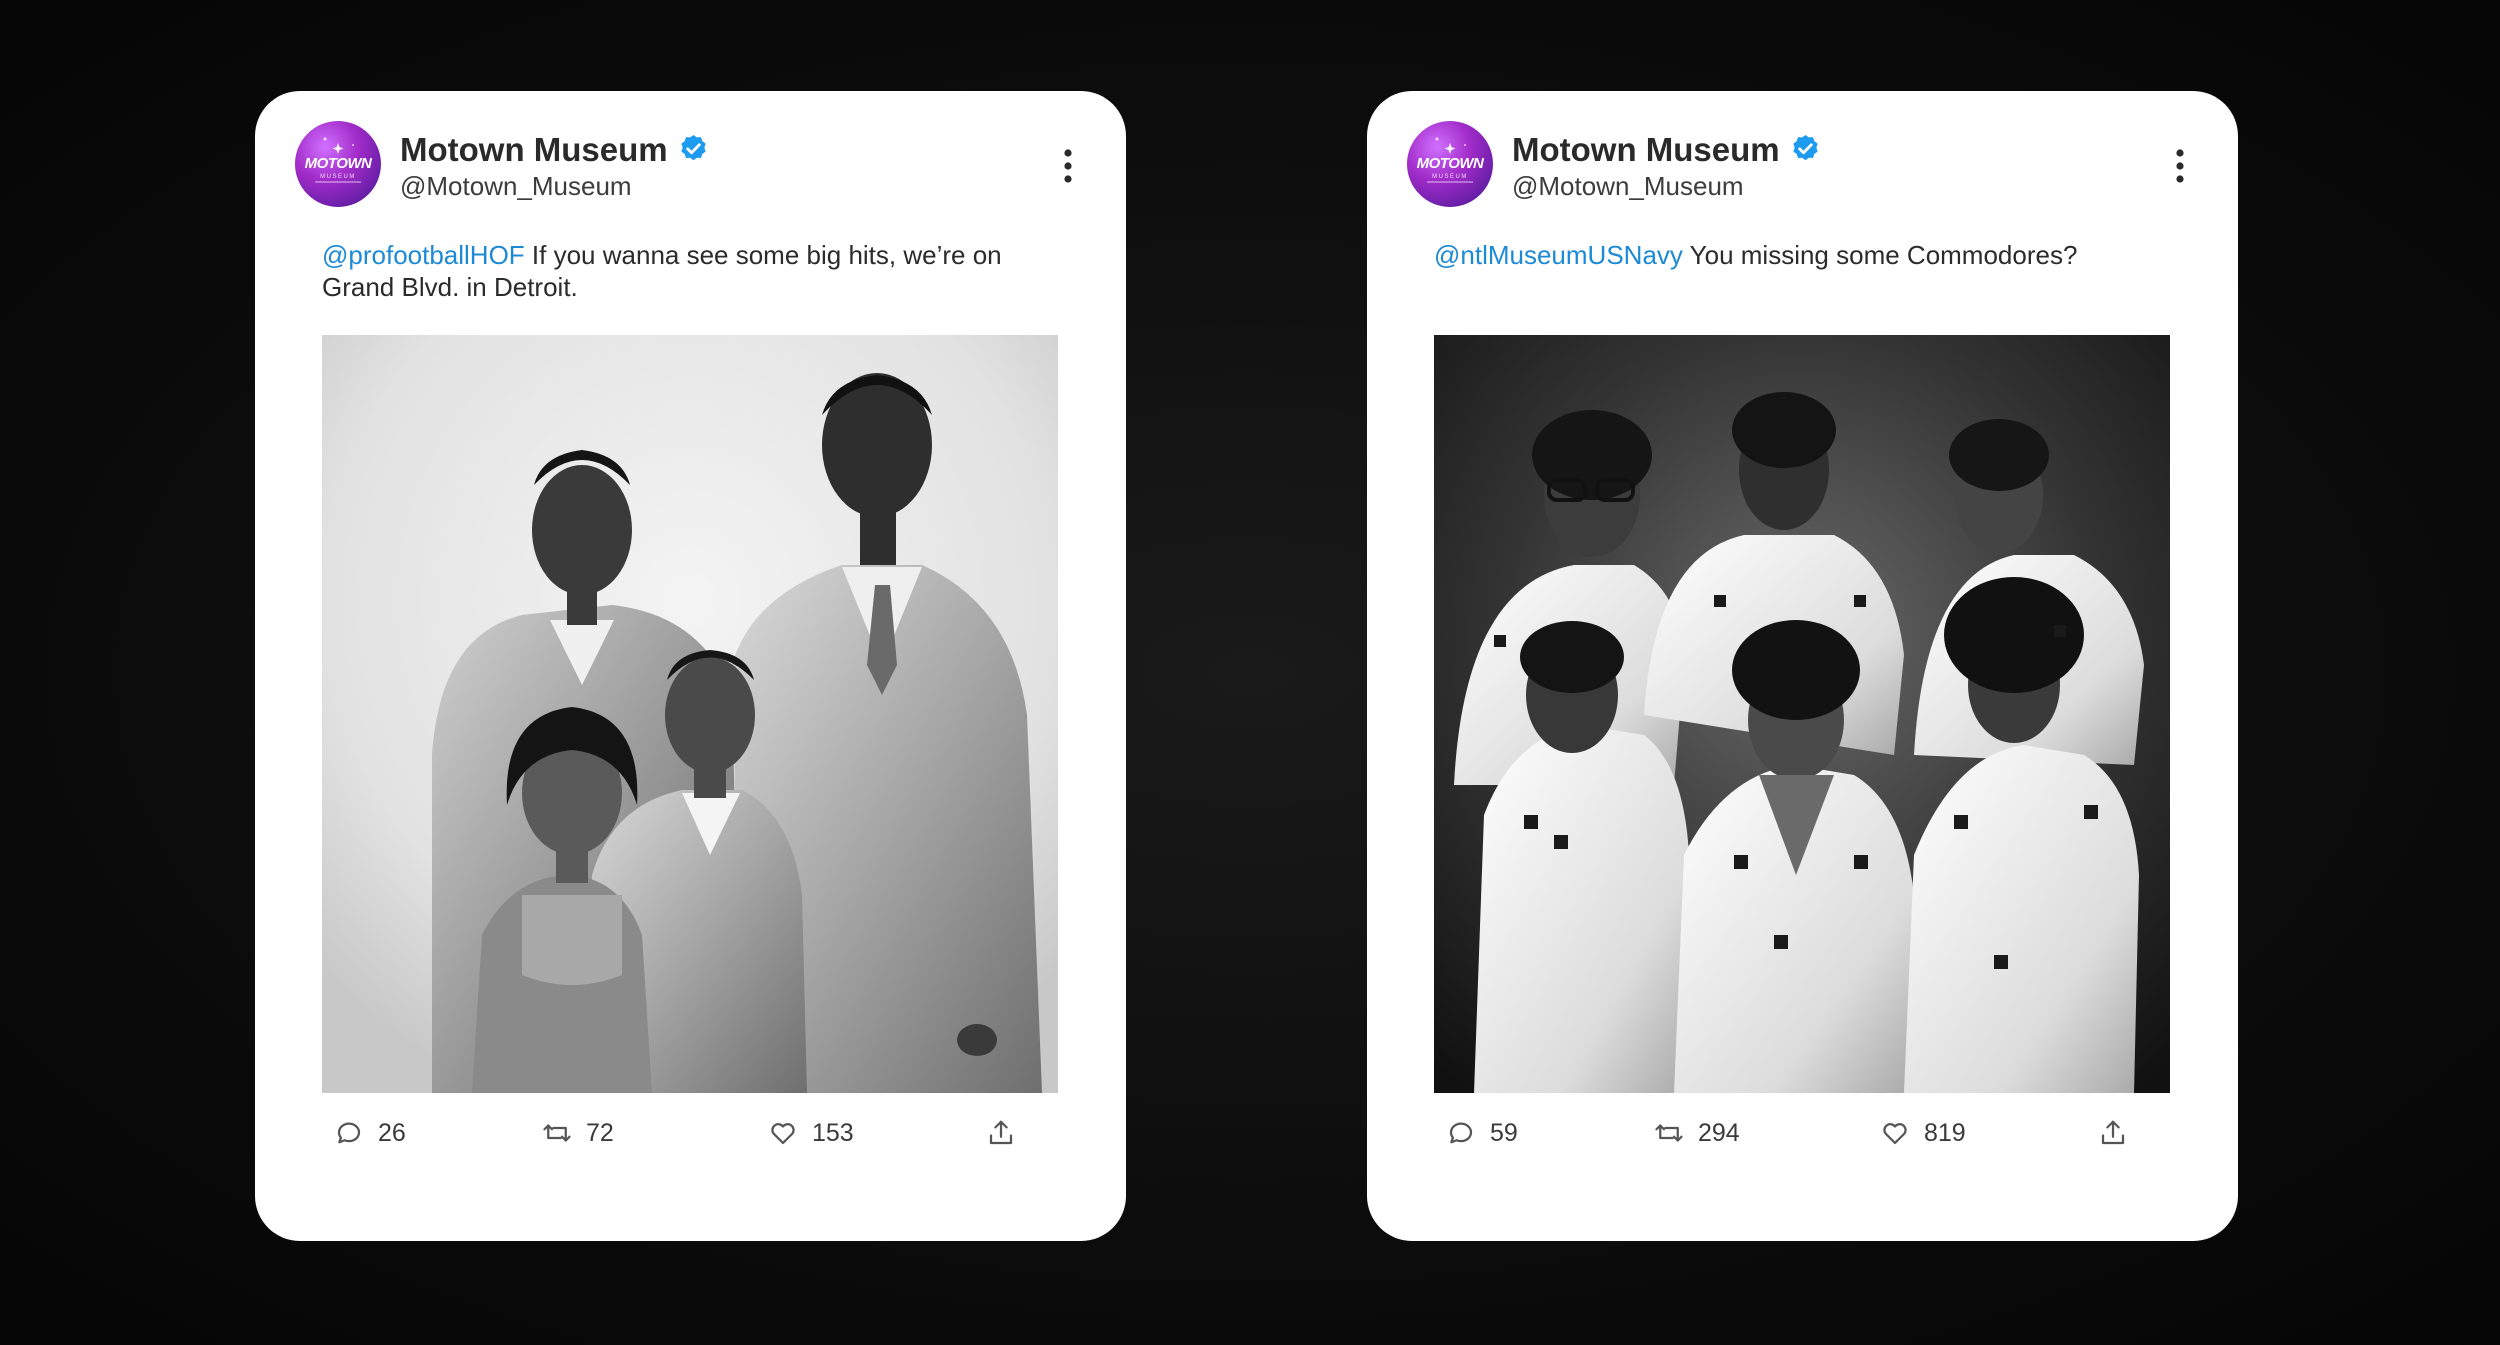 This screenshot has height=1345, width=2500. Describe the element at coordinates (1697, 1133) in the screenshot. I see `retweet-button: 294` at that location.